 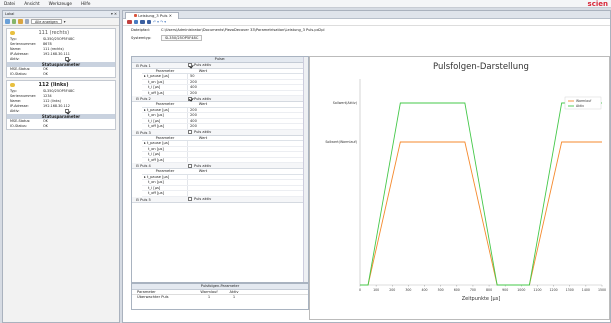 I want to click on scan-icon, so click(x=13, y=21).